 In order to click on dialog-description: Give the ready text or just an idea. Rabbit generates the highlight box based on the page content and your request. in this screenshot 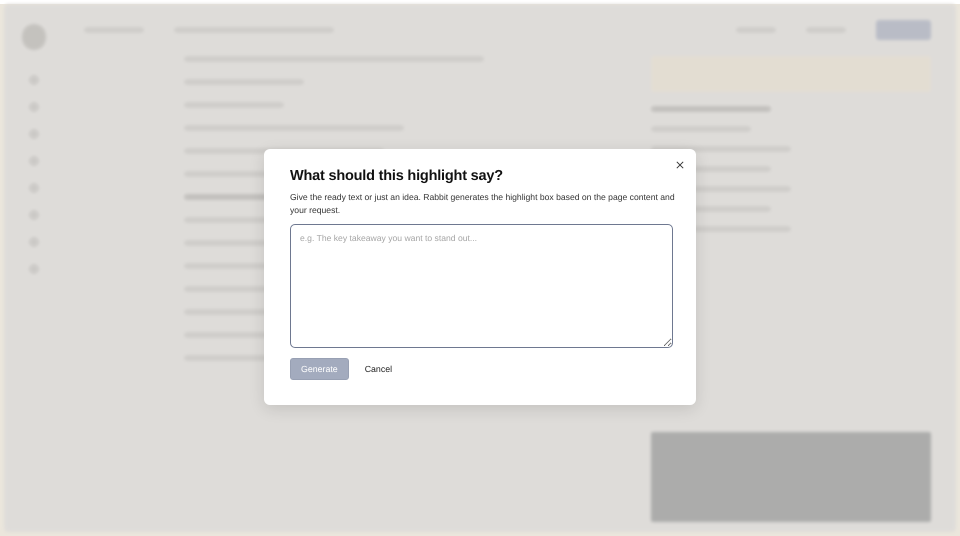, I will do `click(482, 203)`.